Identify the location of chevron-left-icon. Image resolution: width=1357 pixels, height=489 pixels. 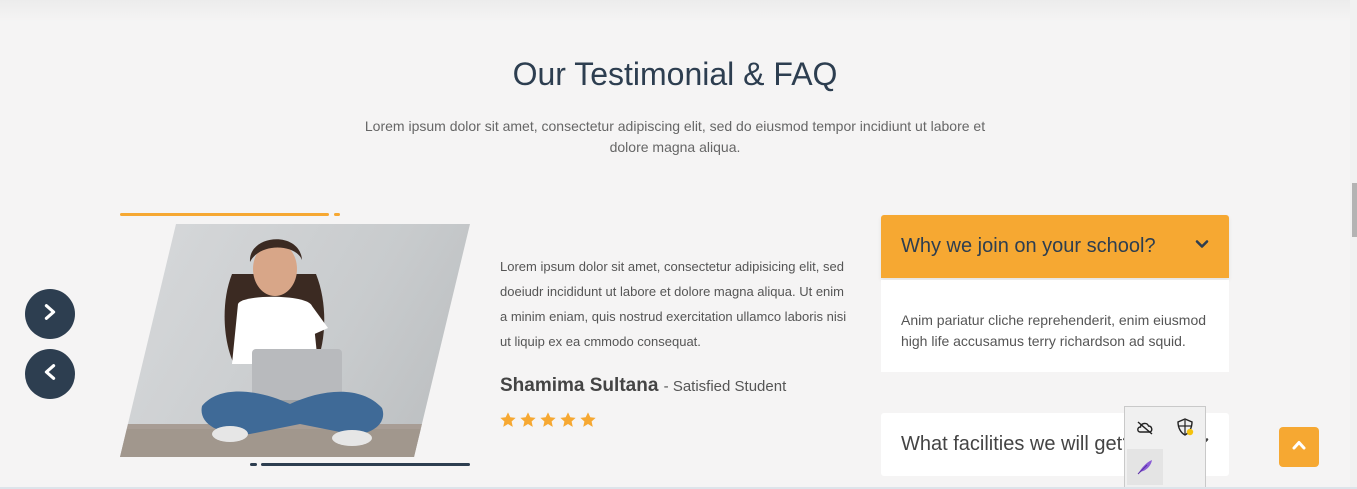
(50, 374).